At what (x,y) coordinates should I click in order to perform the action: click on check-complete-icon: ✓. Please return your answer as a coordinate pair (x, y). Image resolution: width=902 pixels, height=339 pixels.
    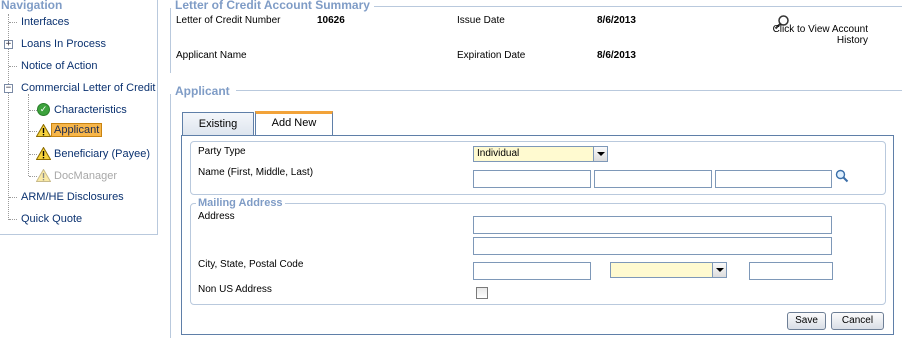
    Looking at the image, I should click on (43, 109).